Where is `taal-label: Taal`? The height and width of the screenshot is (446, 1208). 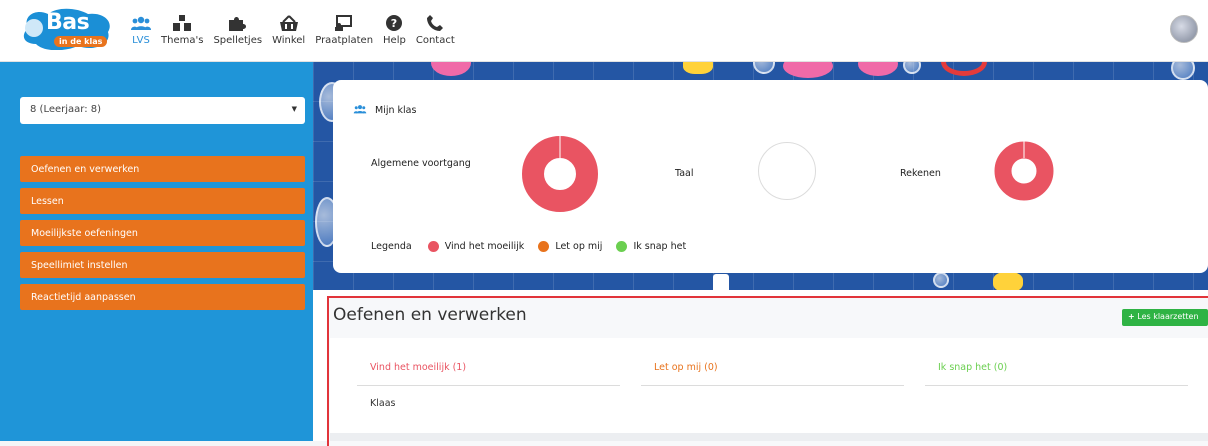
taal-label: Taal is located at coordinates (684, 173).